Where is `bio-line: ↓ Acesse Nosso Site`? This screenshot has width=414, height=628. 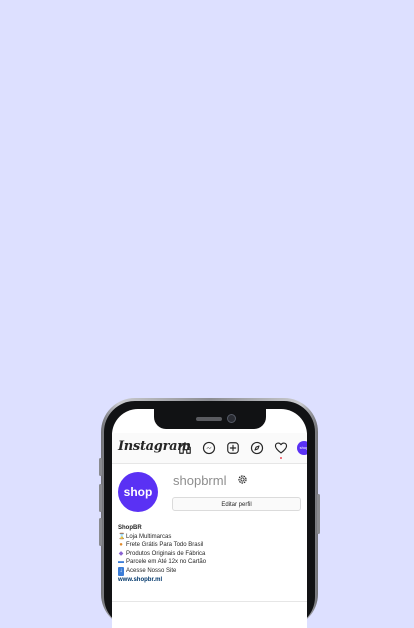
bio-line: ↓ Acesse Nosso Site is located at coordinates (162, 571).